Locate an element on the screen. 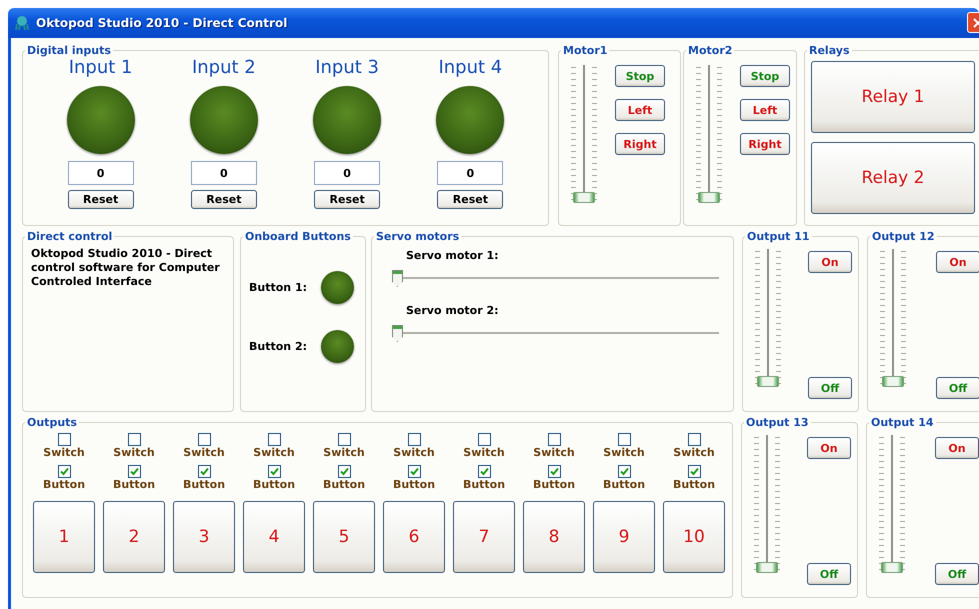 The height and width of the screenshot is (609, 979). group-title: Onboard Buttons is located at coordinates (298, 236).